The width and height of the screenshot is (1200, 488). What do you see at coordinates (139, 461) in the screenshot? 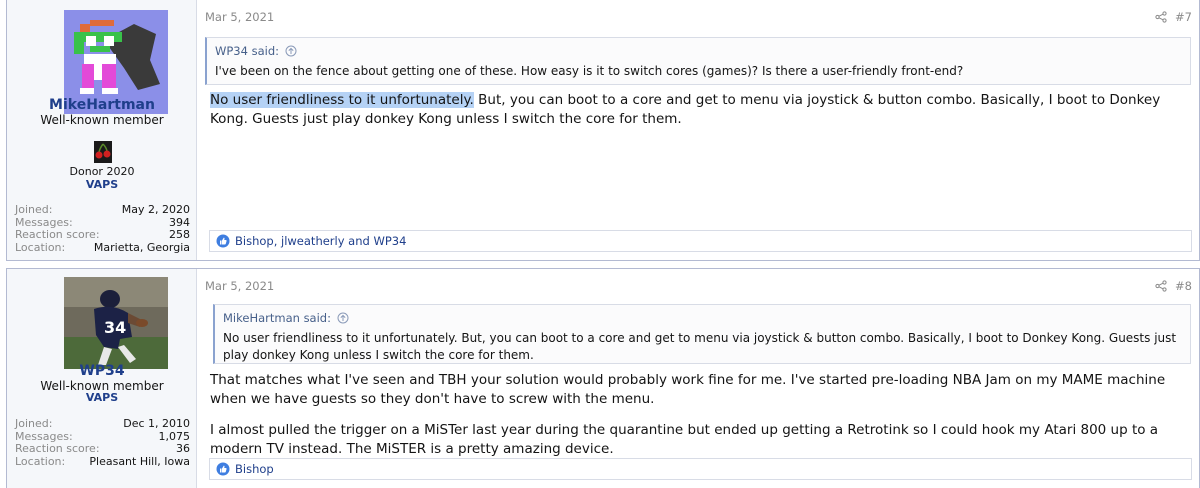
I see `stat-value: Pleasant Hill, Iowa` at bounding box center [139, 461].